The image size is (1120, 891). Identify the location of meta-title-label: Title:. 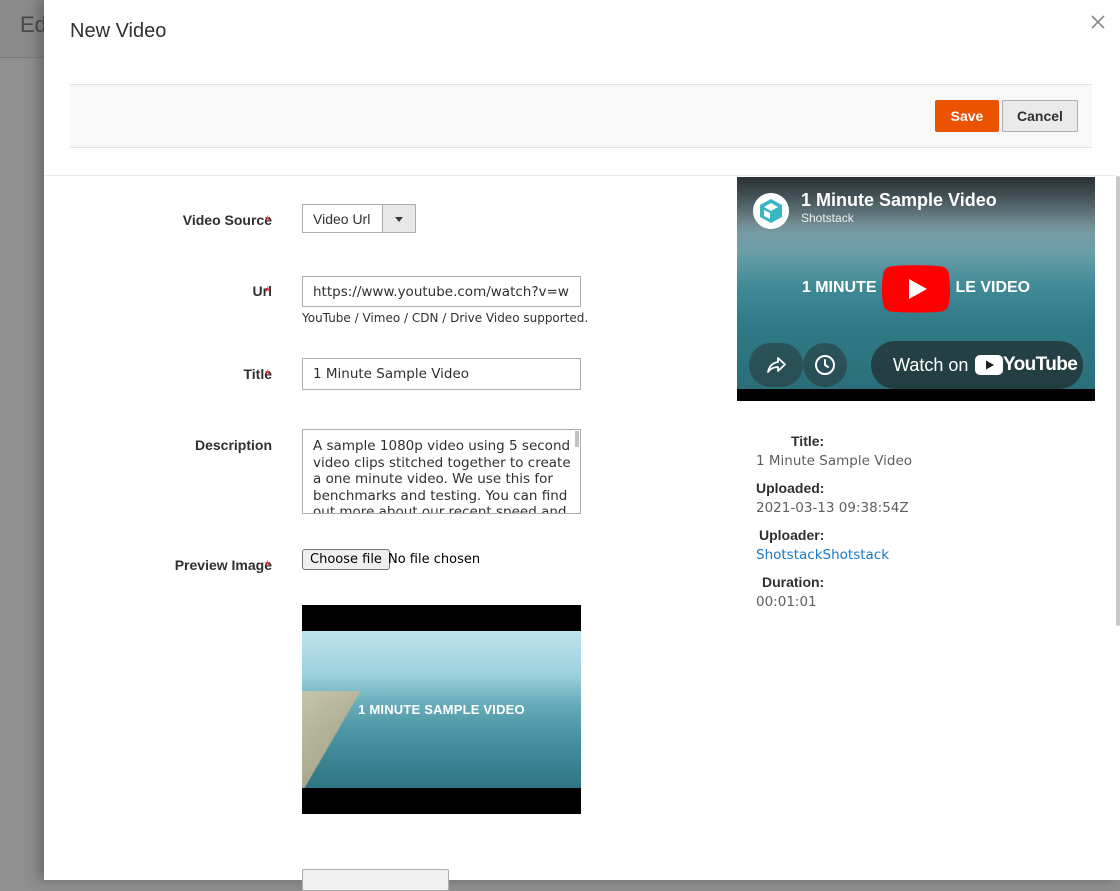
(808, 441).